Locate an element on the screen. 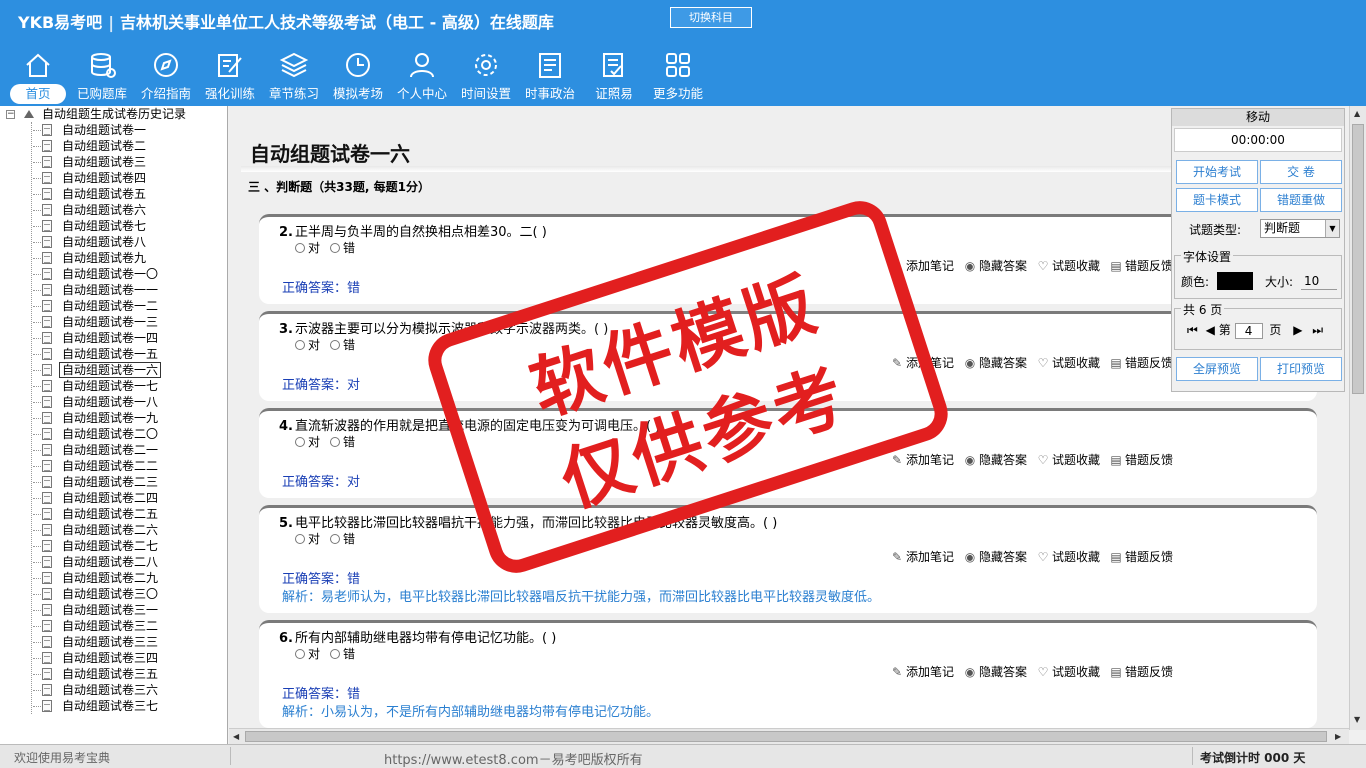  panel-move-handle: 移动 is located at coordinates (1258, 117).